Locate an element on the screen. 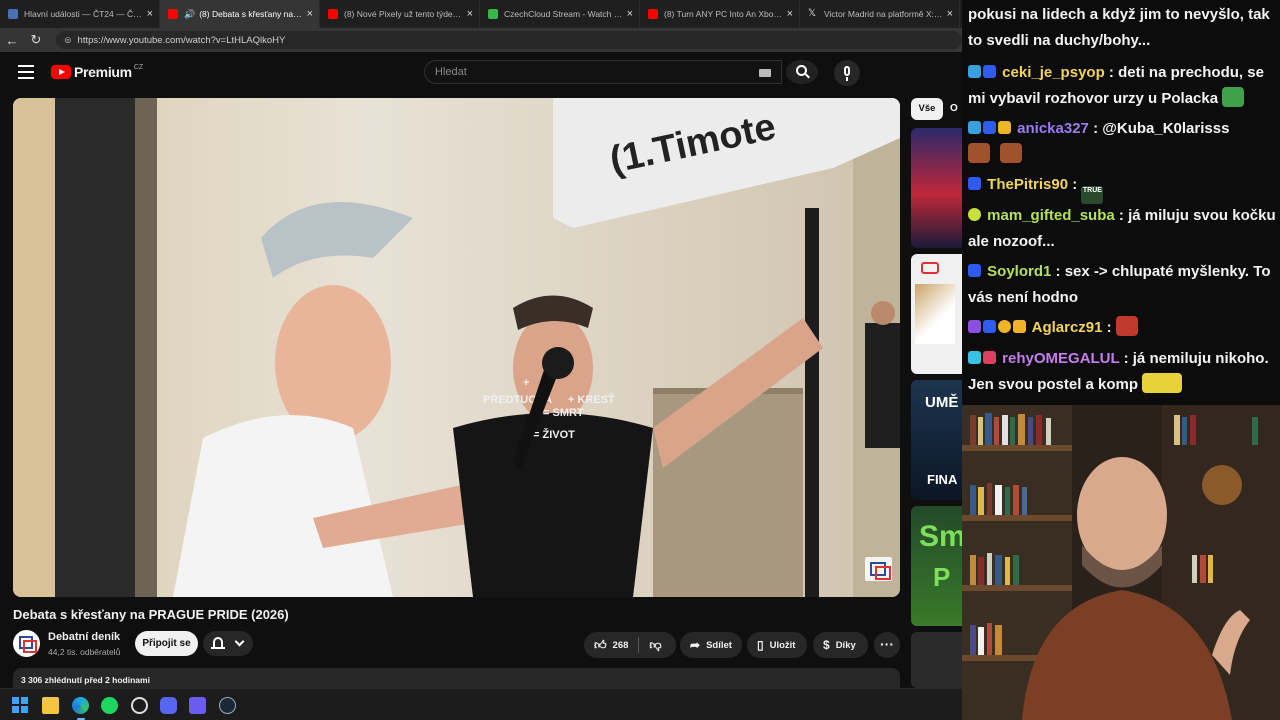  thumbs-up-icon: 👍︎ is located at coordinates (600, 644).